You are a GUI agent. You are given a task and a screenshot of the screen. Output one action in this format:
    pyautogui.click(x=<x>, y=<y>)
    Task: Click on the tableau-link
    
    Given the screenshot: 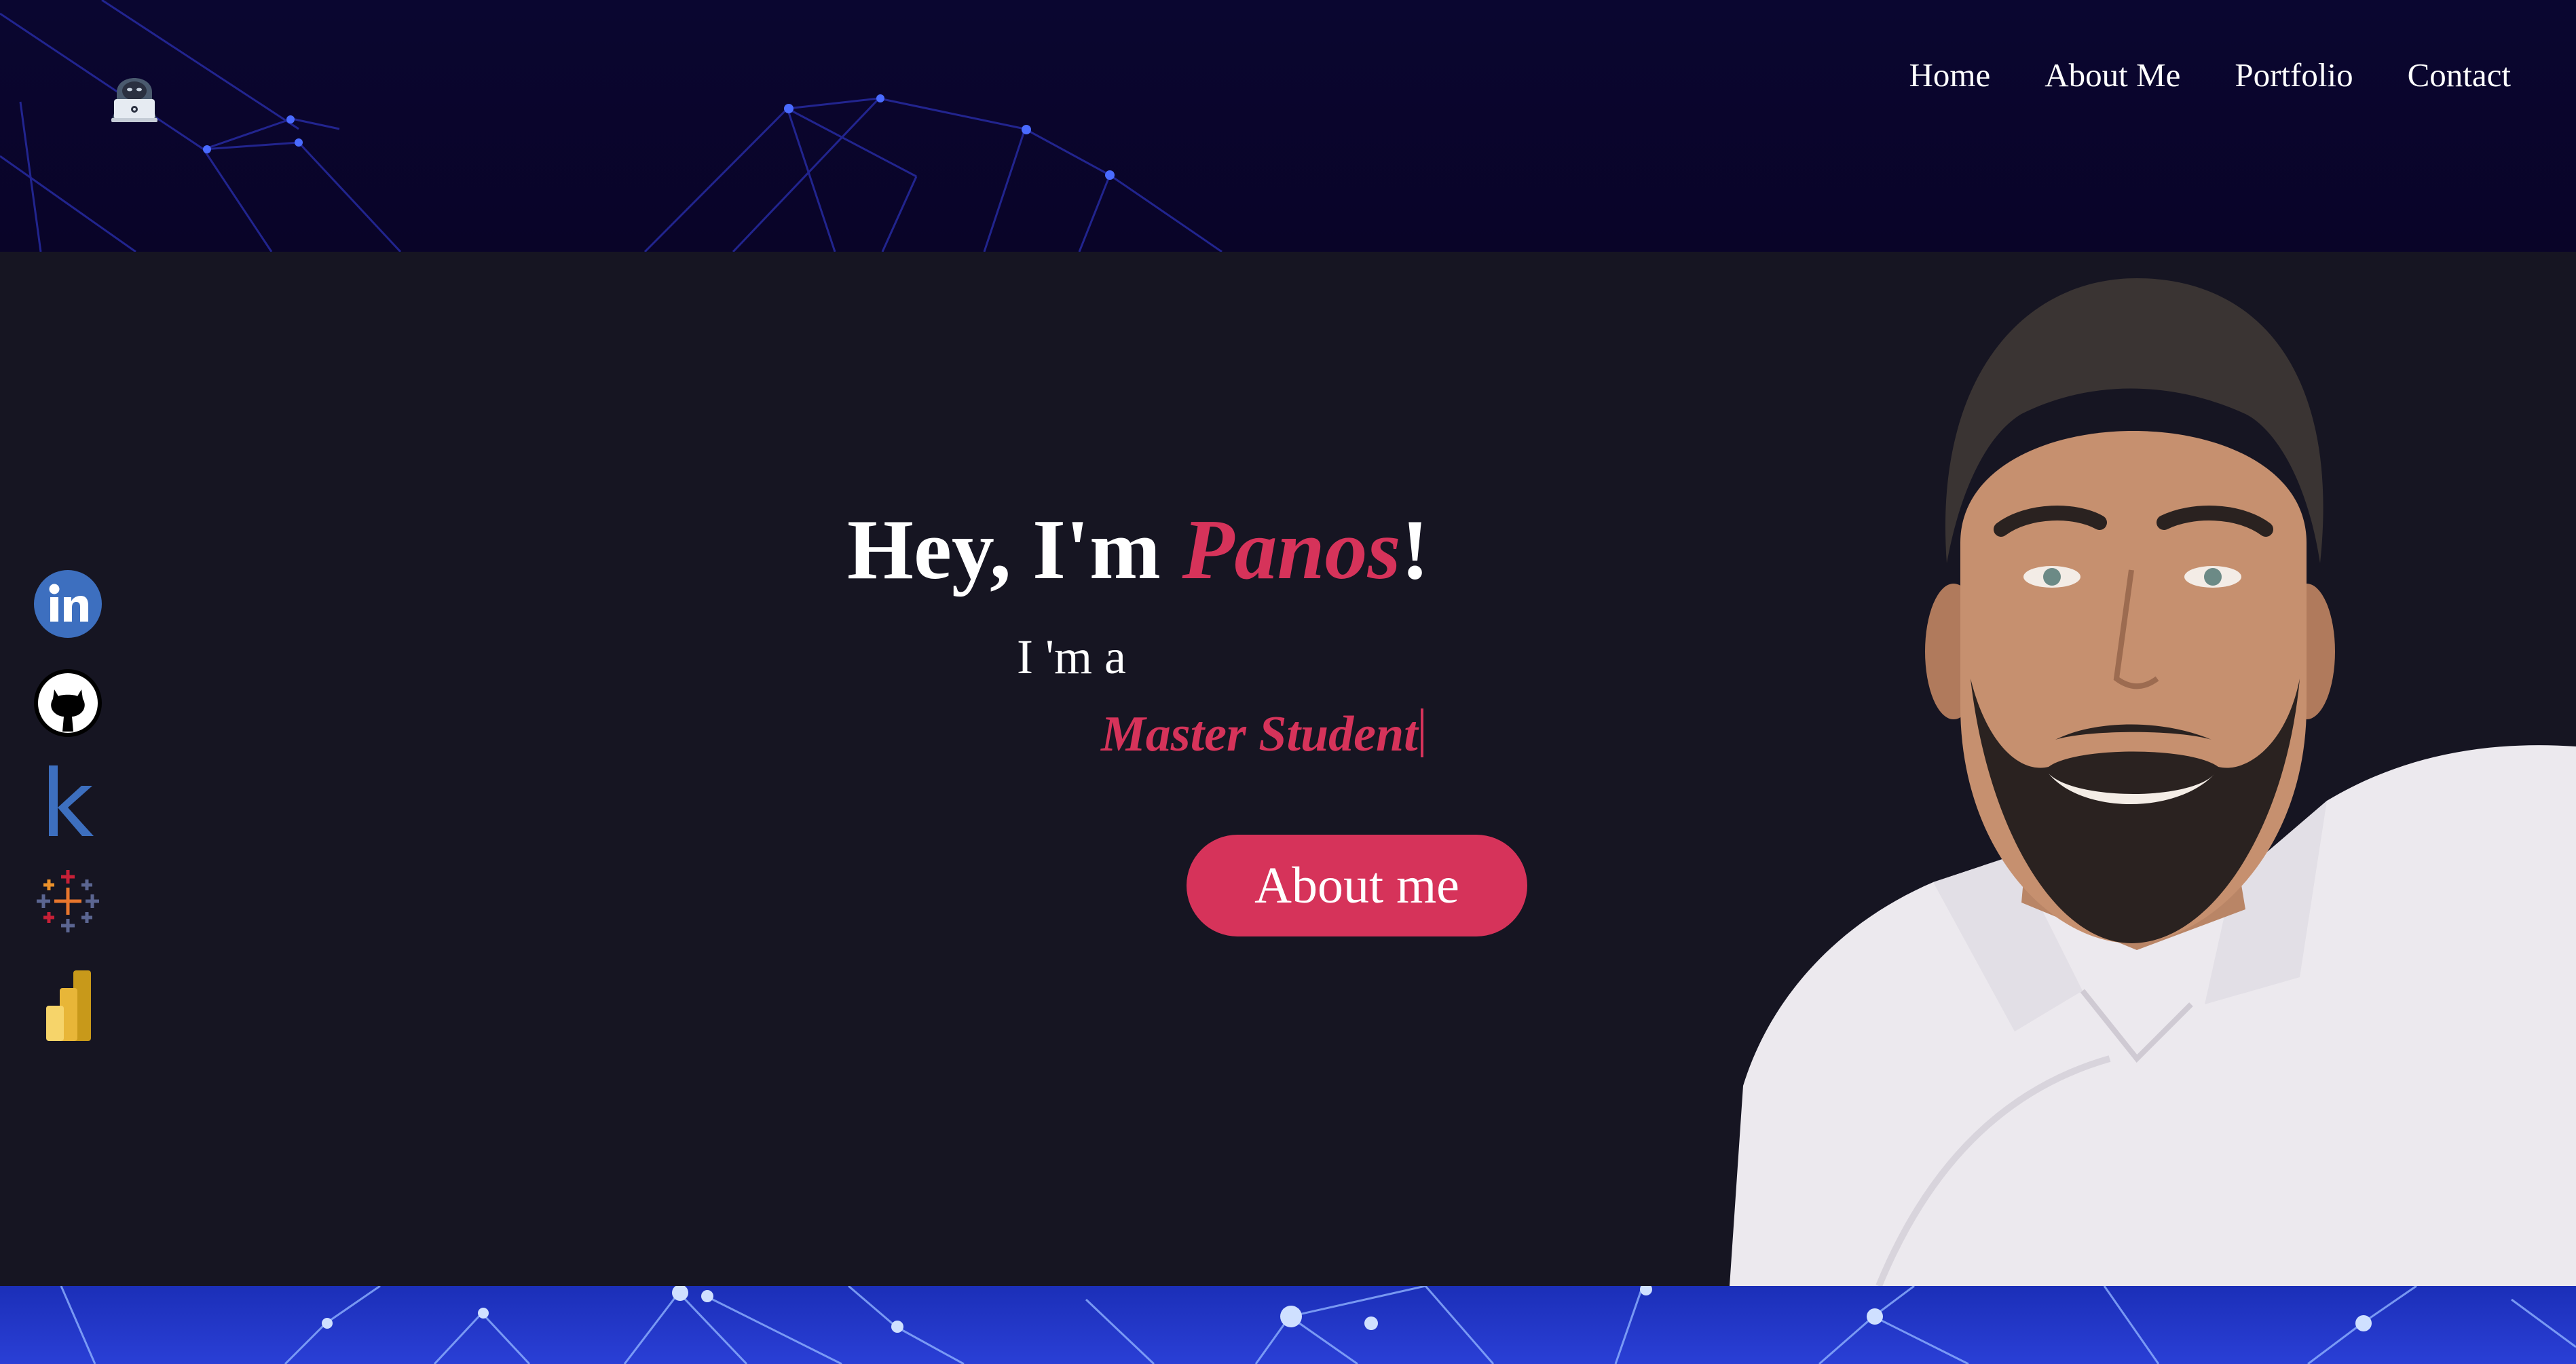 What is the action you would take?
    pyautogui.click(x=68, y=901)
    